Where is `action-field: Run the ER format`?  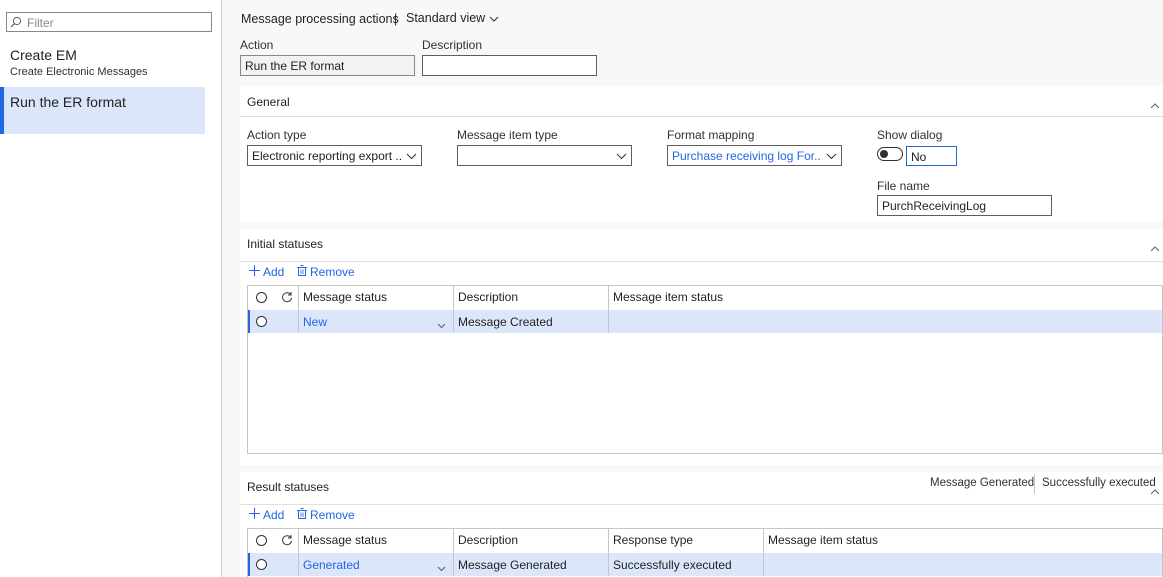 action-field: Run the ER format is located at coordinates (327, 65).